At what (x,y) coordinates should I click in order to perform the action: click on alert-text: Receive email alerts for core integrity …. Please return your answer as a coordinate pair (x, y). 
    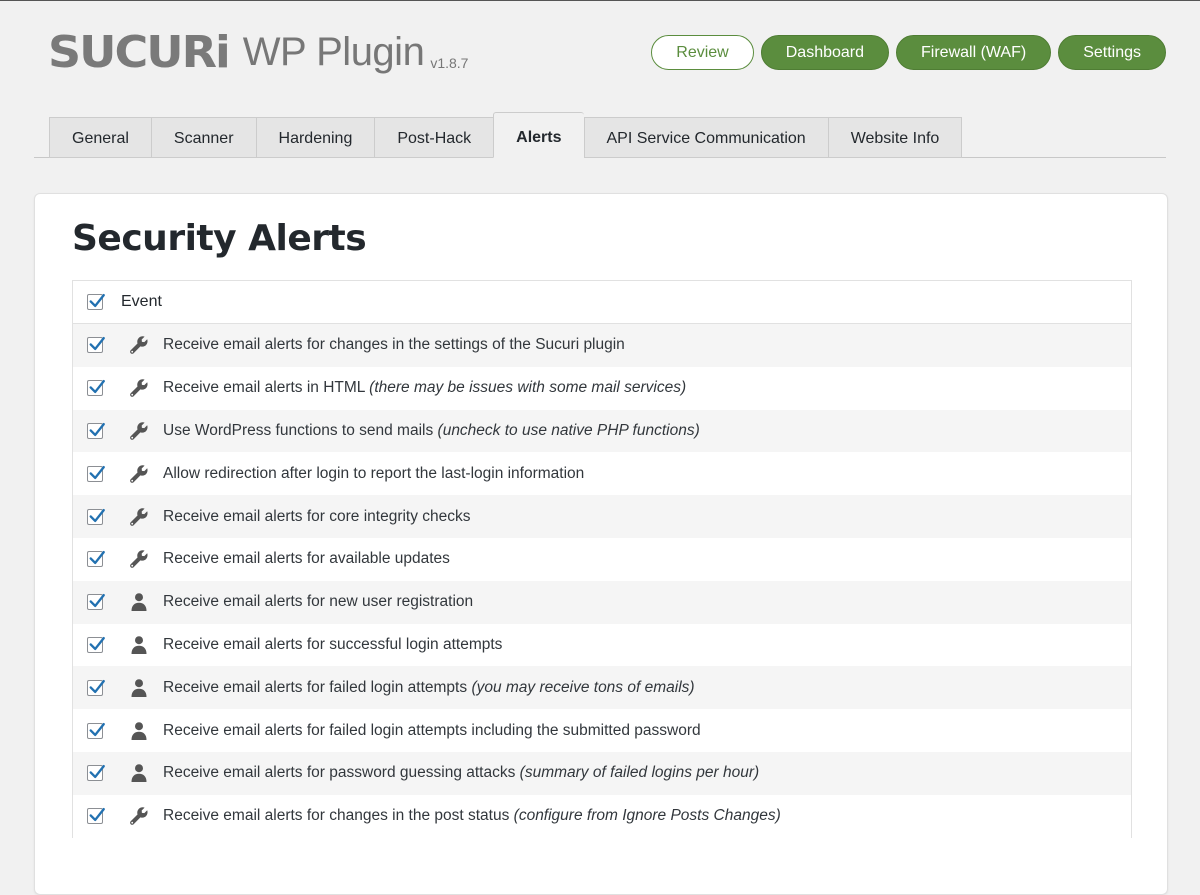
    Looking at the image, I should click on (317, 516).